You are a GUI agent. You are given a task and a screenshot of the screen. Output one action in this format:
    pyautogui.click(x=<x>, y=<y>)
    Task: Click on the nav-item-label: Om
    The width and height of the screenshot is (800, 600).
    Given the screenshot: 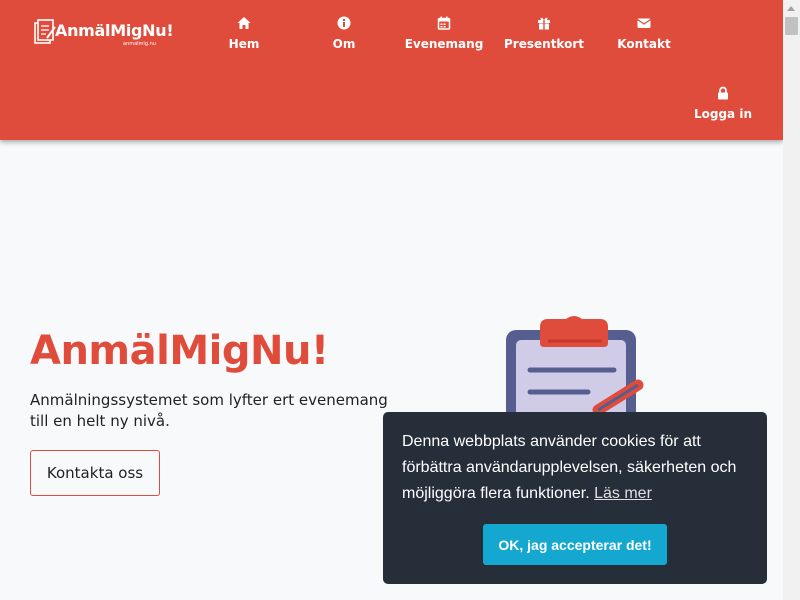 What is the action you would take?
    pyautogui.click(x=344, y=44)
    